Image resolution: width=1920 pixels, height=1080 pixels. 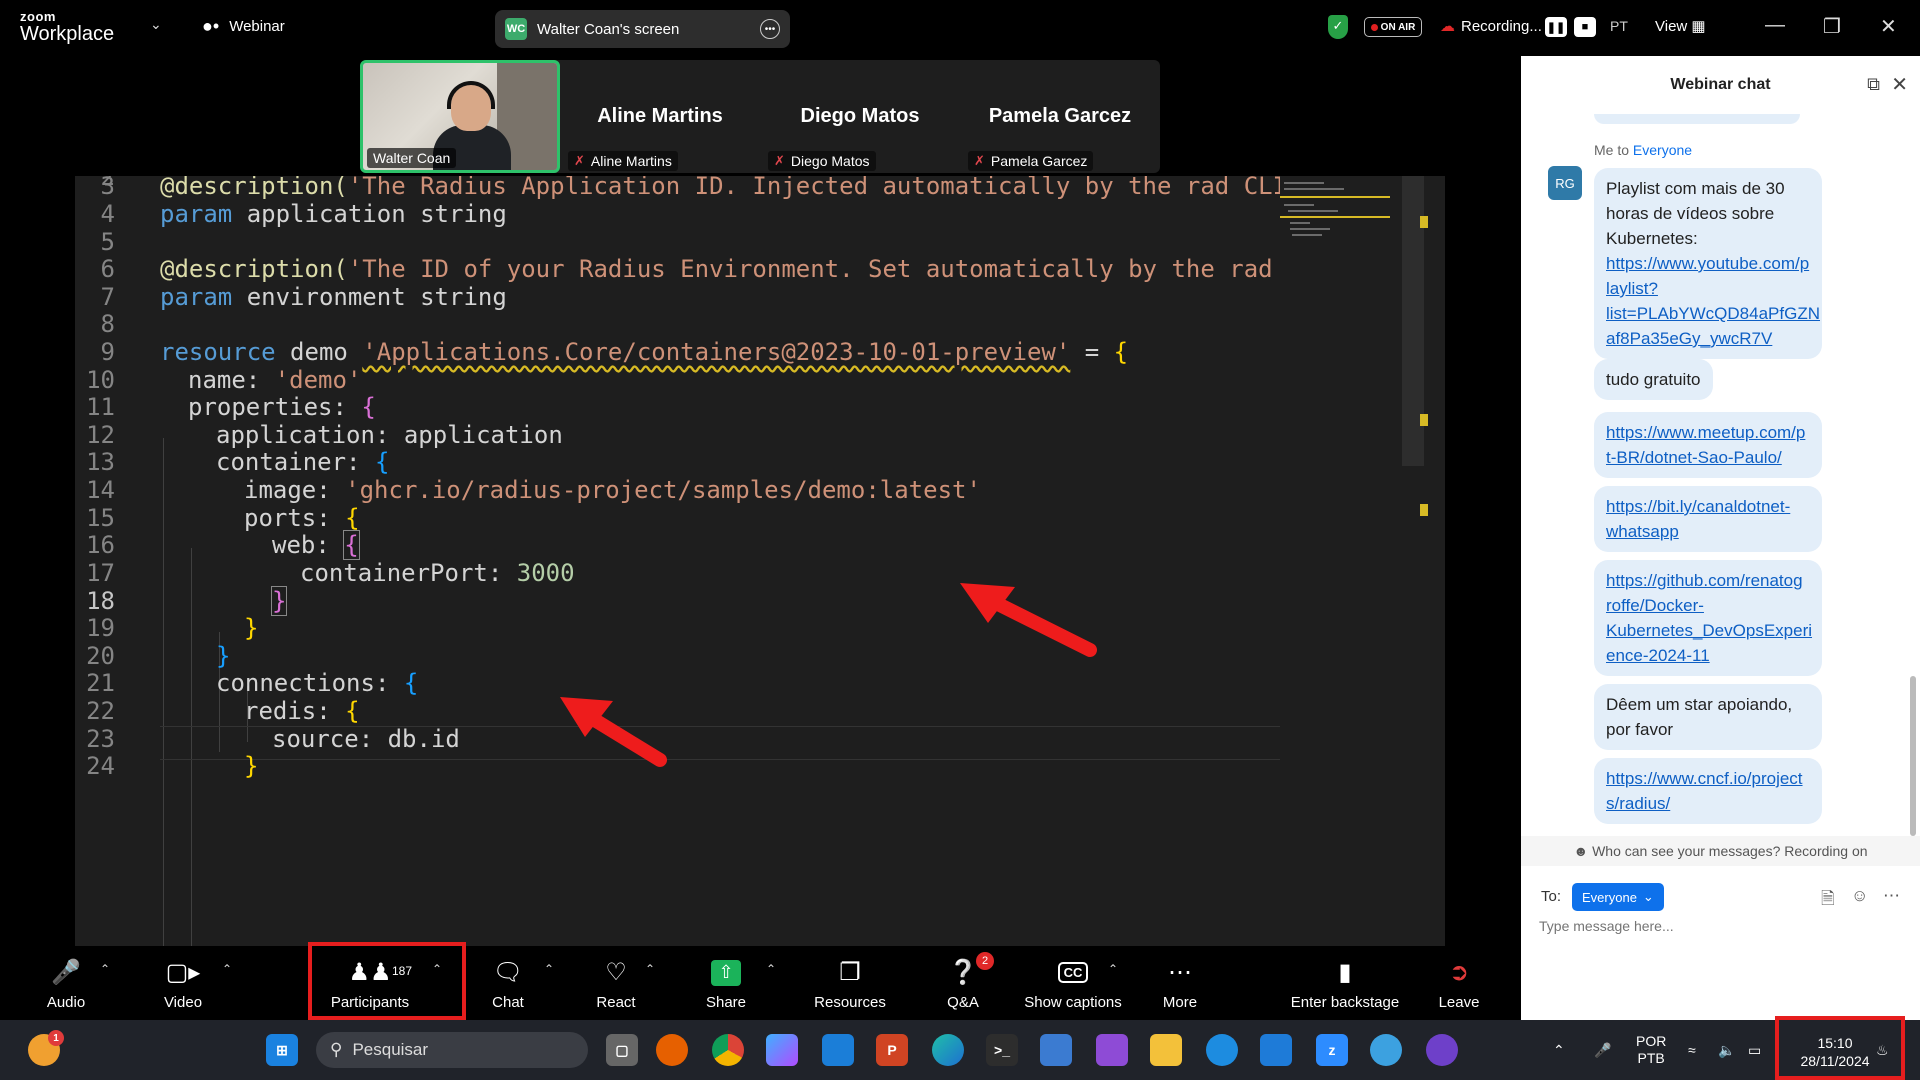 I want to click on file-icon: 🗎, so click(x=1828, y=900).